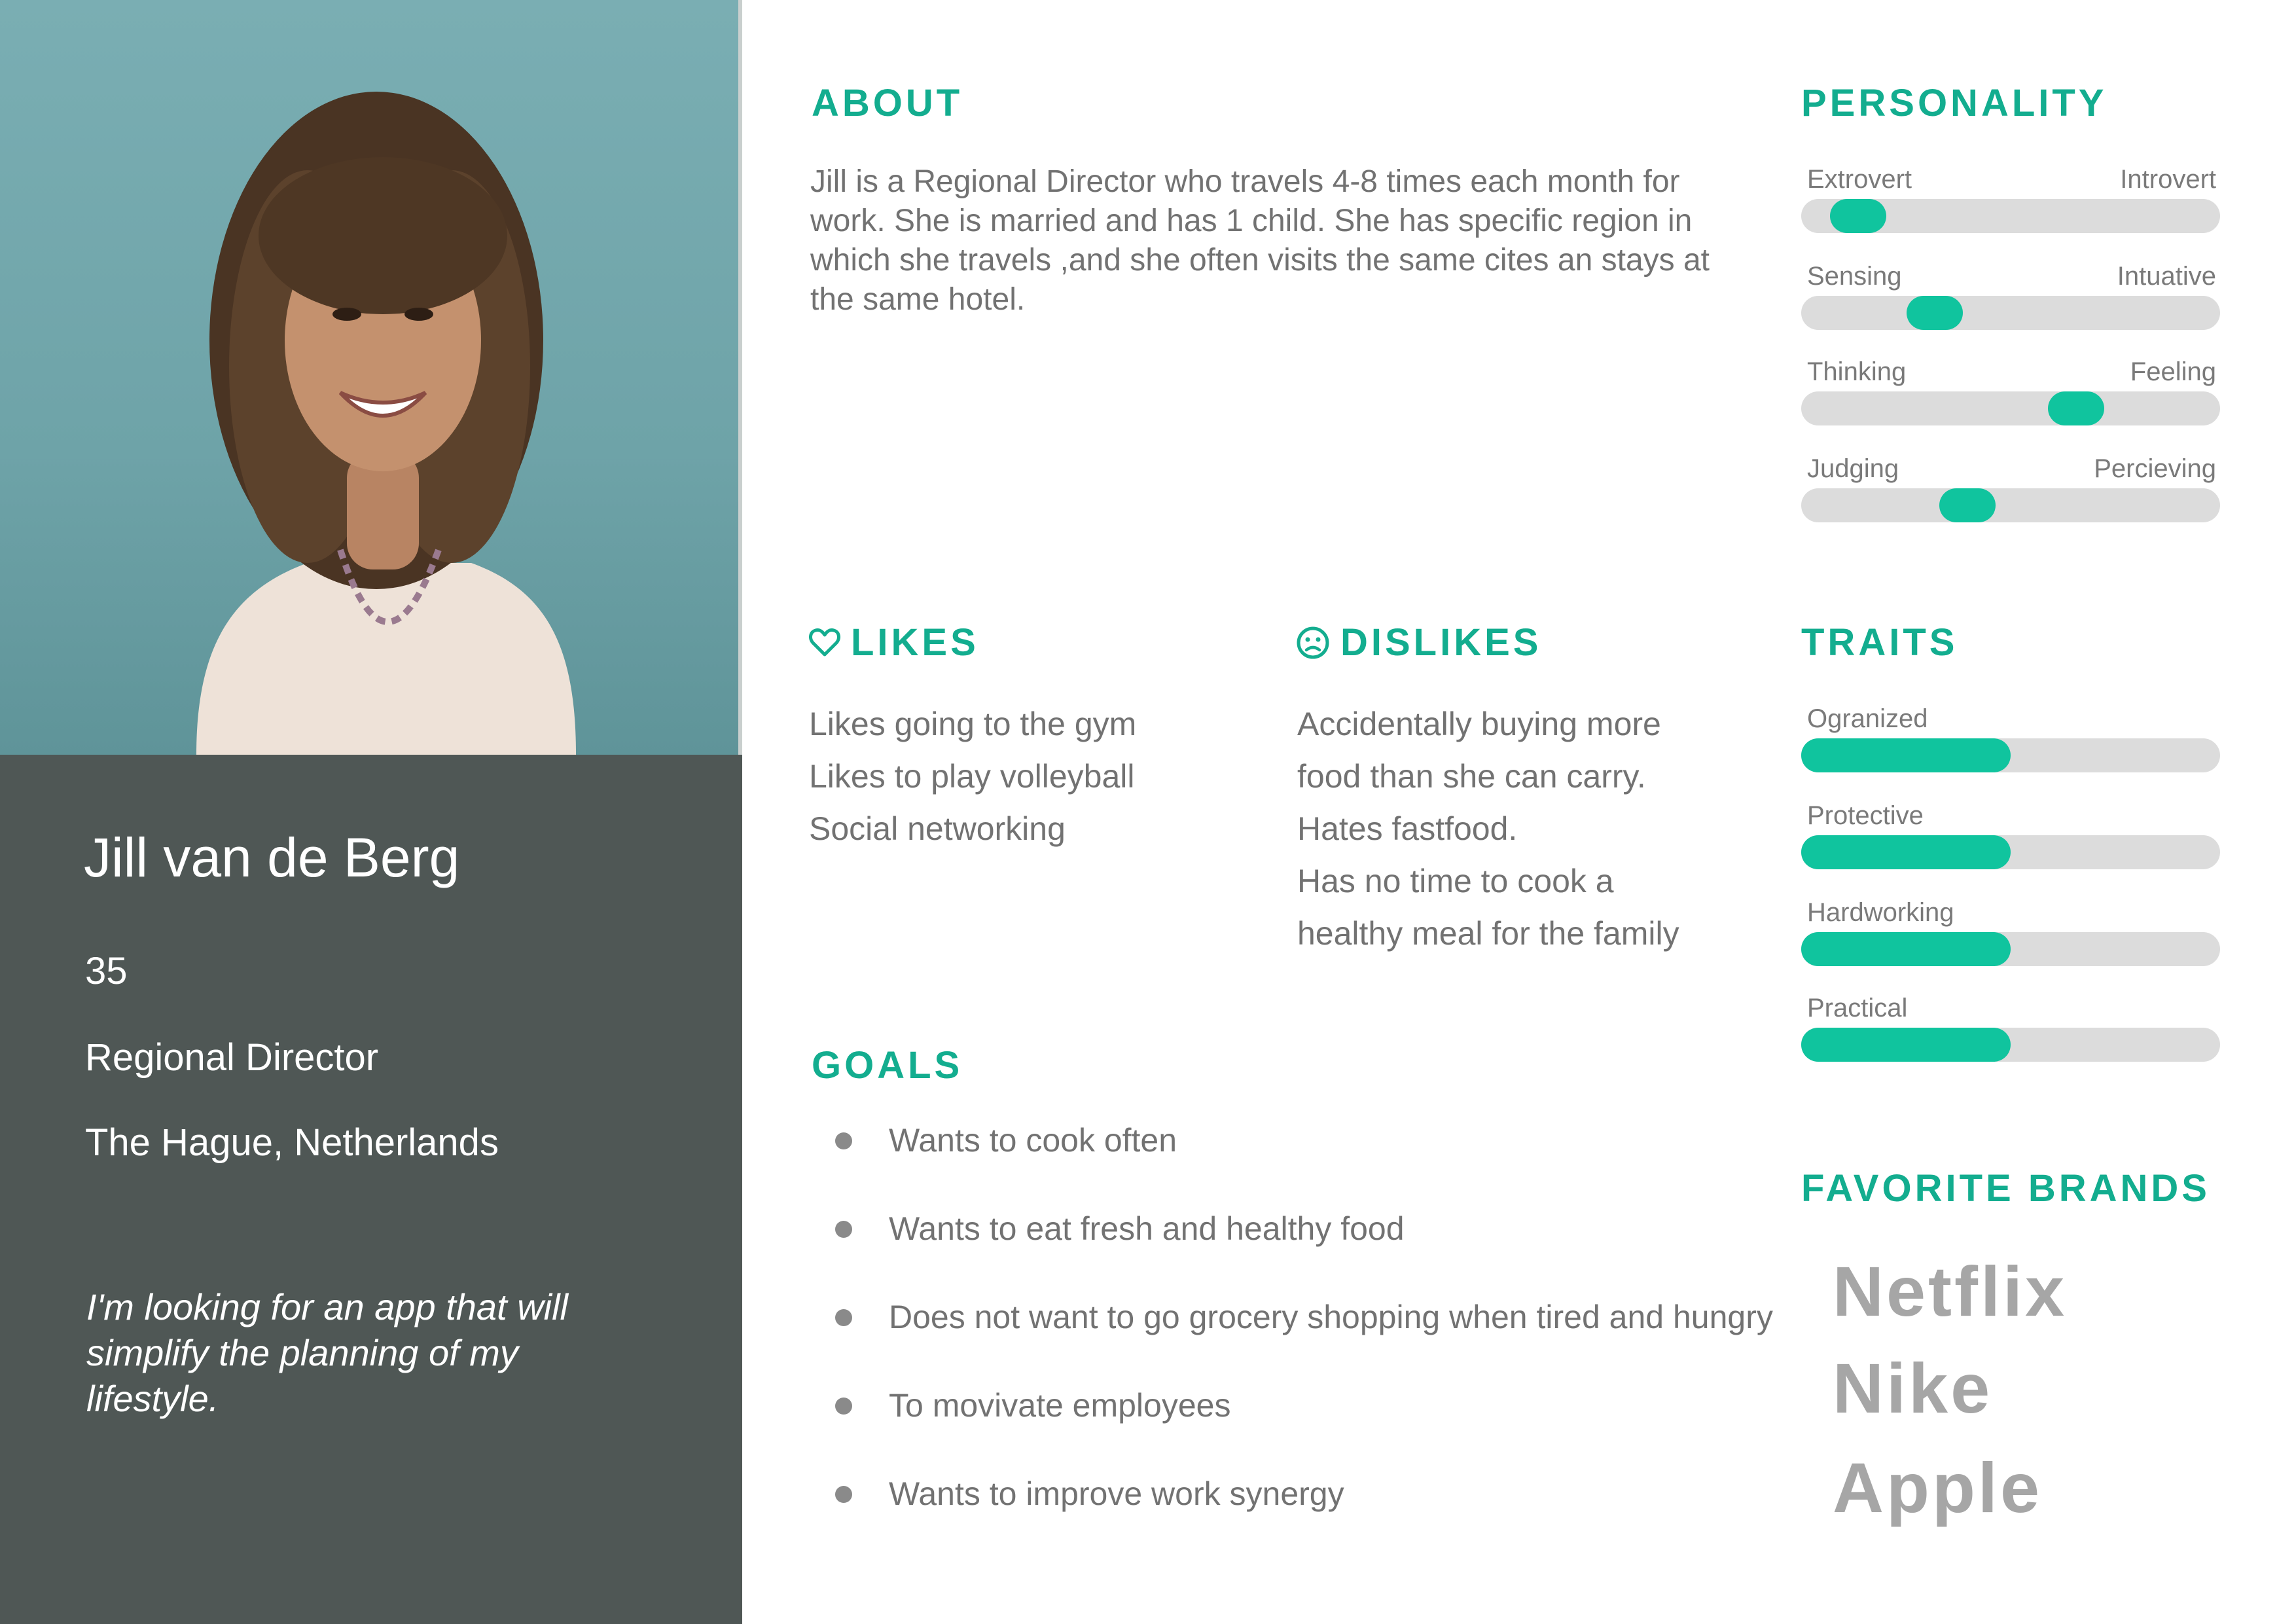 This screenshot has height=1624, width=2296. I want to click on scale-left-label: Sensing, so click(1855, 276).